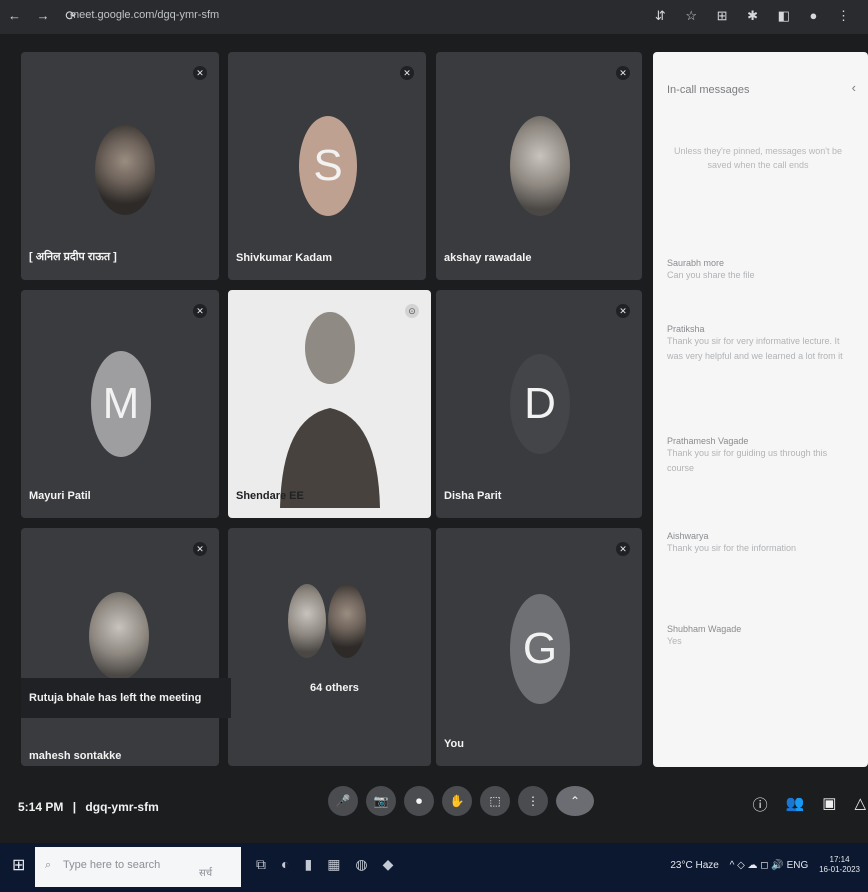 Image resolution: width=868 pixels, height=892 pixels. I want to click on participant-name: Shivkumar Kadam, so click(284, 258).